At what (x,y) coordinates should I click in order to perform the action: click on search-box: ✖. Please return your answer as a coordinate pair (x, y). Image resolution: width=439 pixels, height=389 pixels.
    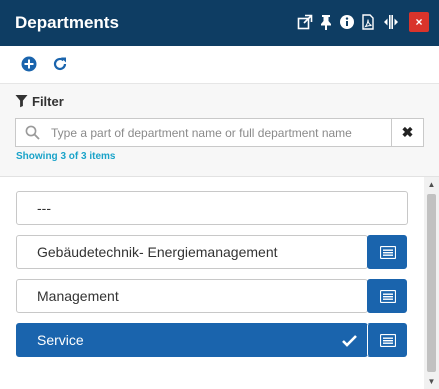
    Looking at the image, I should click on (219, 132).